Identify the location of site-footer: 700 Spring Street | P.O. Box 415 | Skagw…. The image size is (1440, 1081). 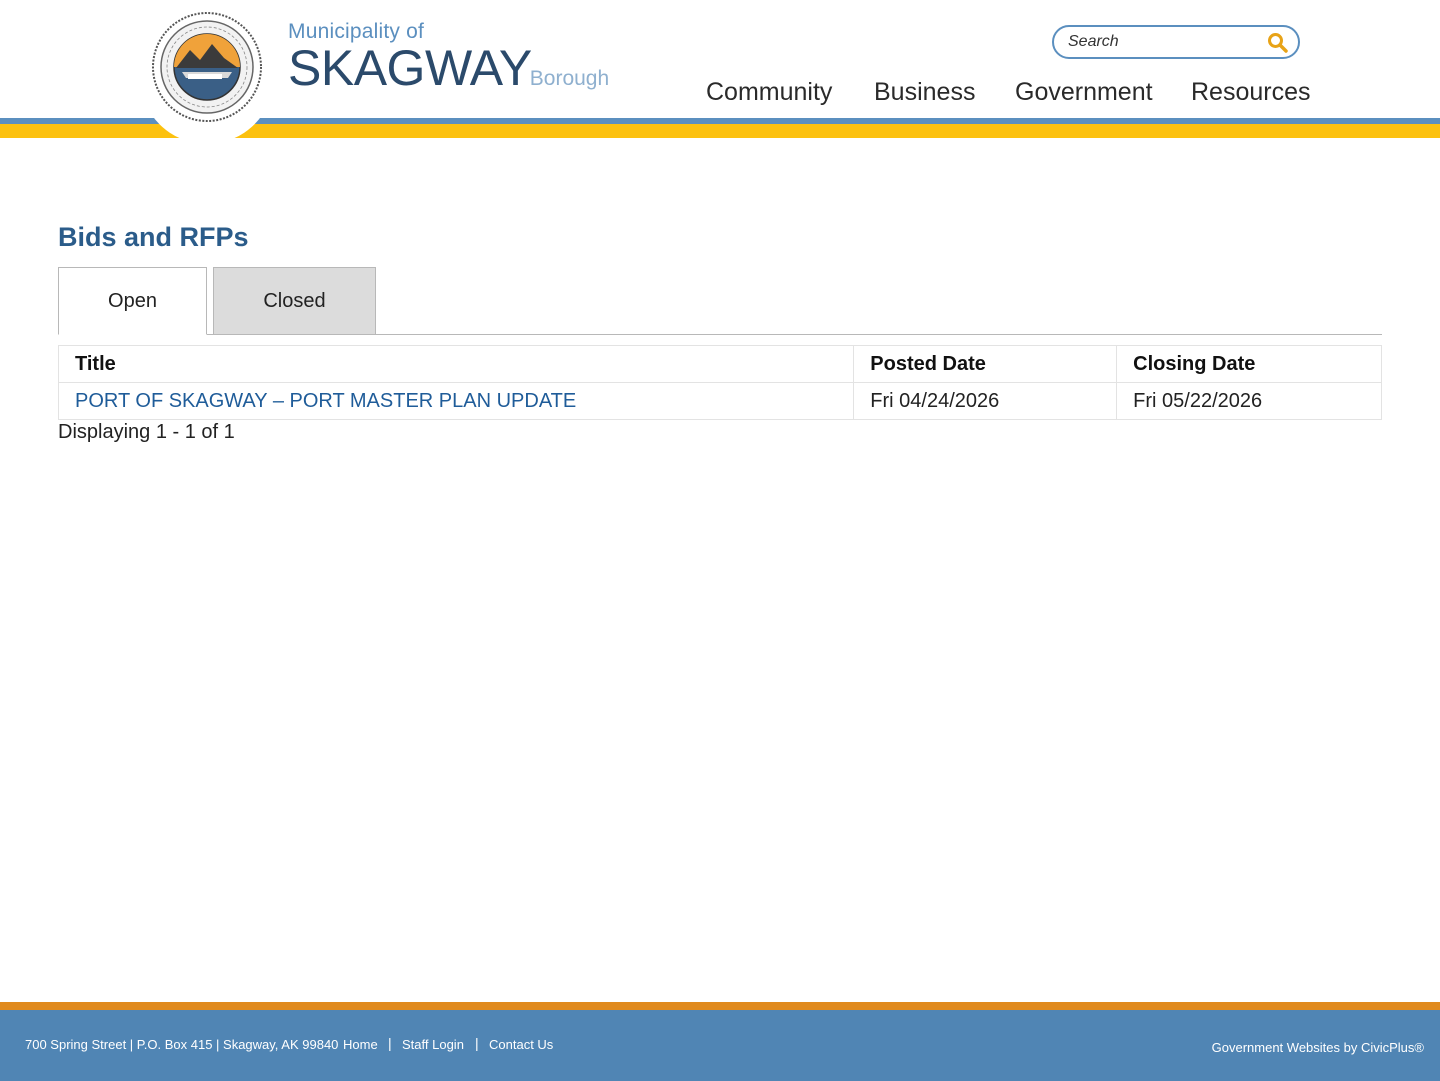
(720, 1045).